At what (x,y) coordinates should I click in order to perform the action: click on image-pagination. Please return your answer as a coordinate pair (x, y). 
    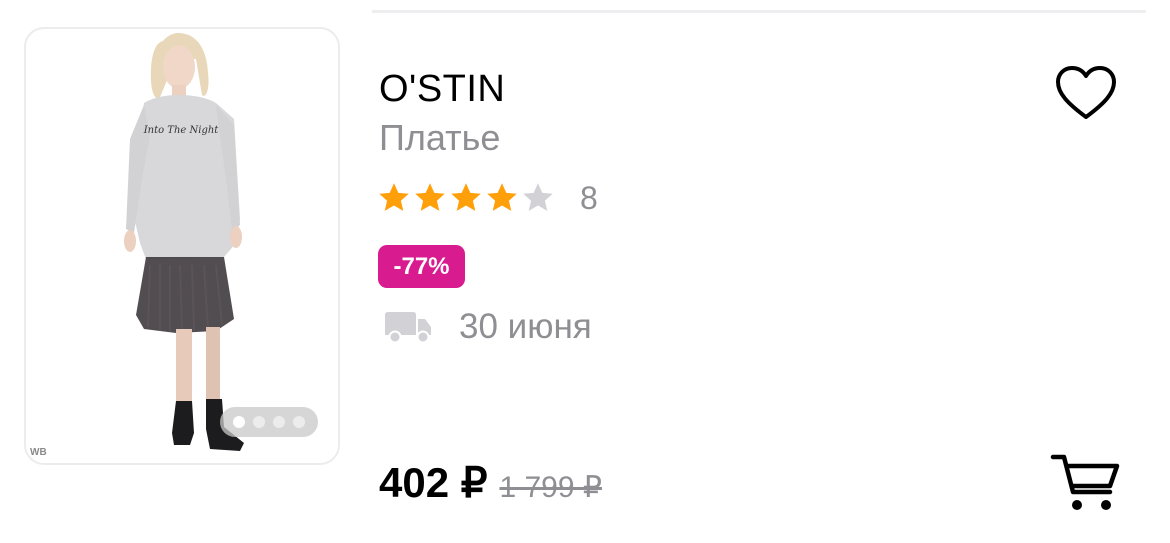
    Looking at the image, I should click on (269, 422).